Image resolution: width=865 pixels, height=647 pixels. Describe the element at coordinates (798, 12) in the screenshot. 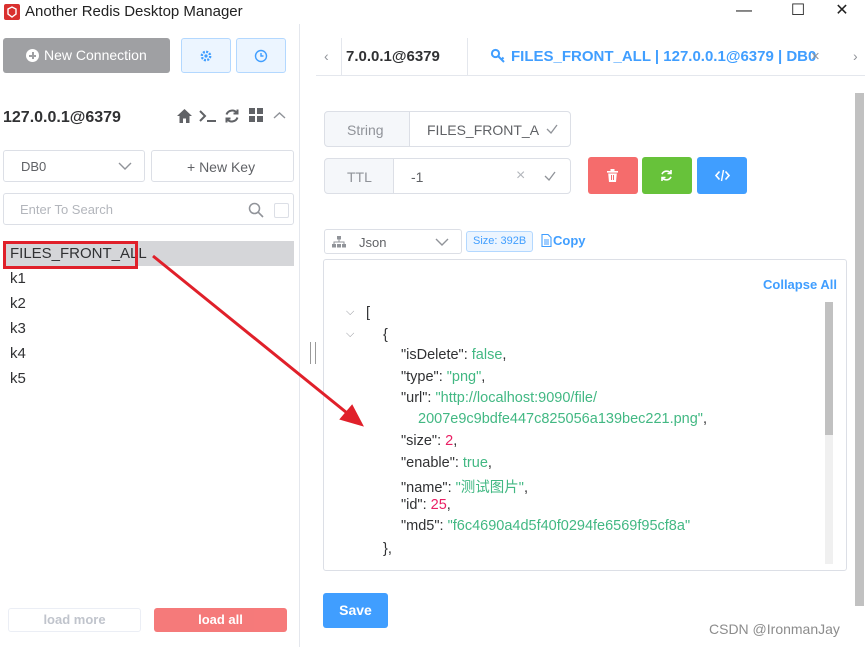

I see `maximize-button: ☐` at that location.